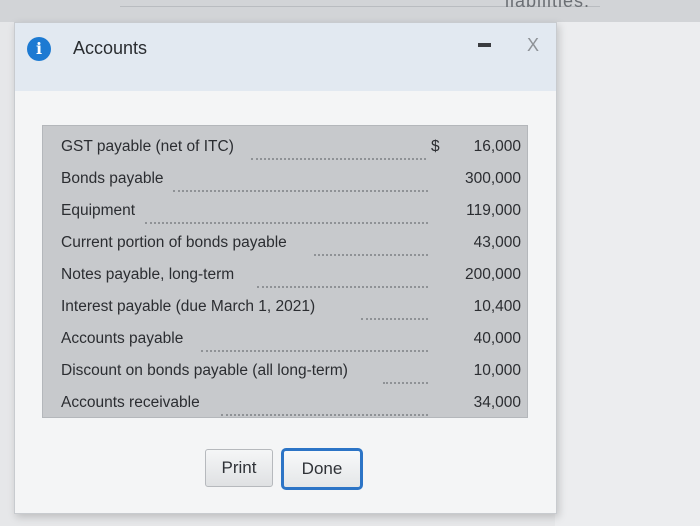 This screenshot has height=526, width=700. I want to click on table-row: Accounts payable 40,000, so click(291, 342).